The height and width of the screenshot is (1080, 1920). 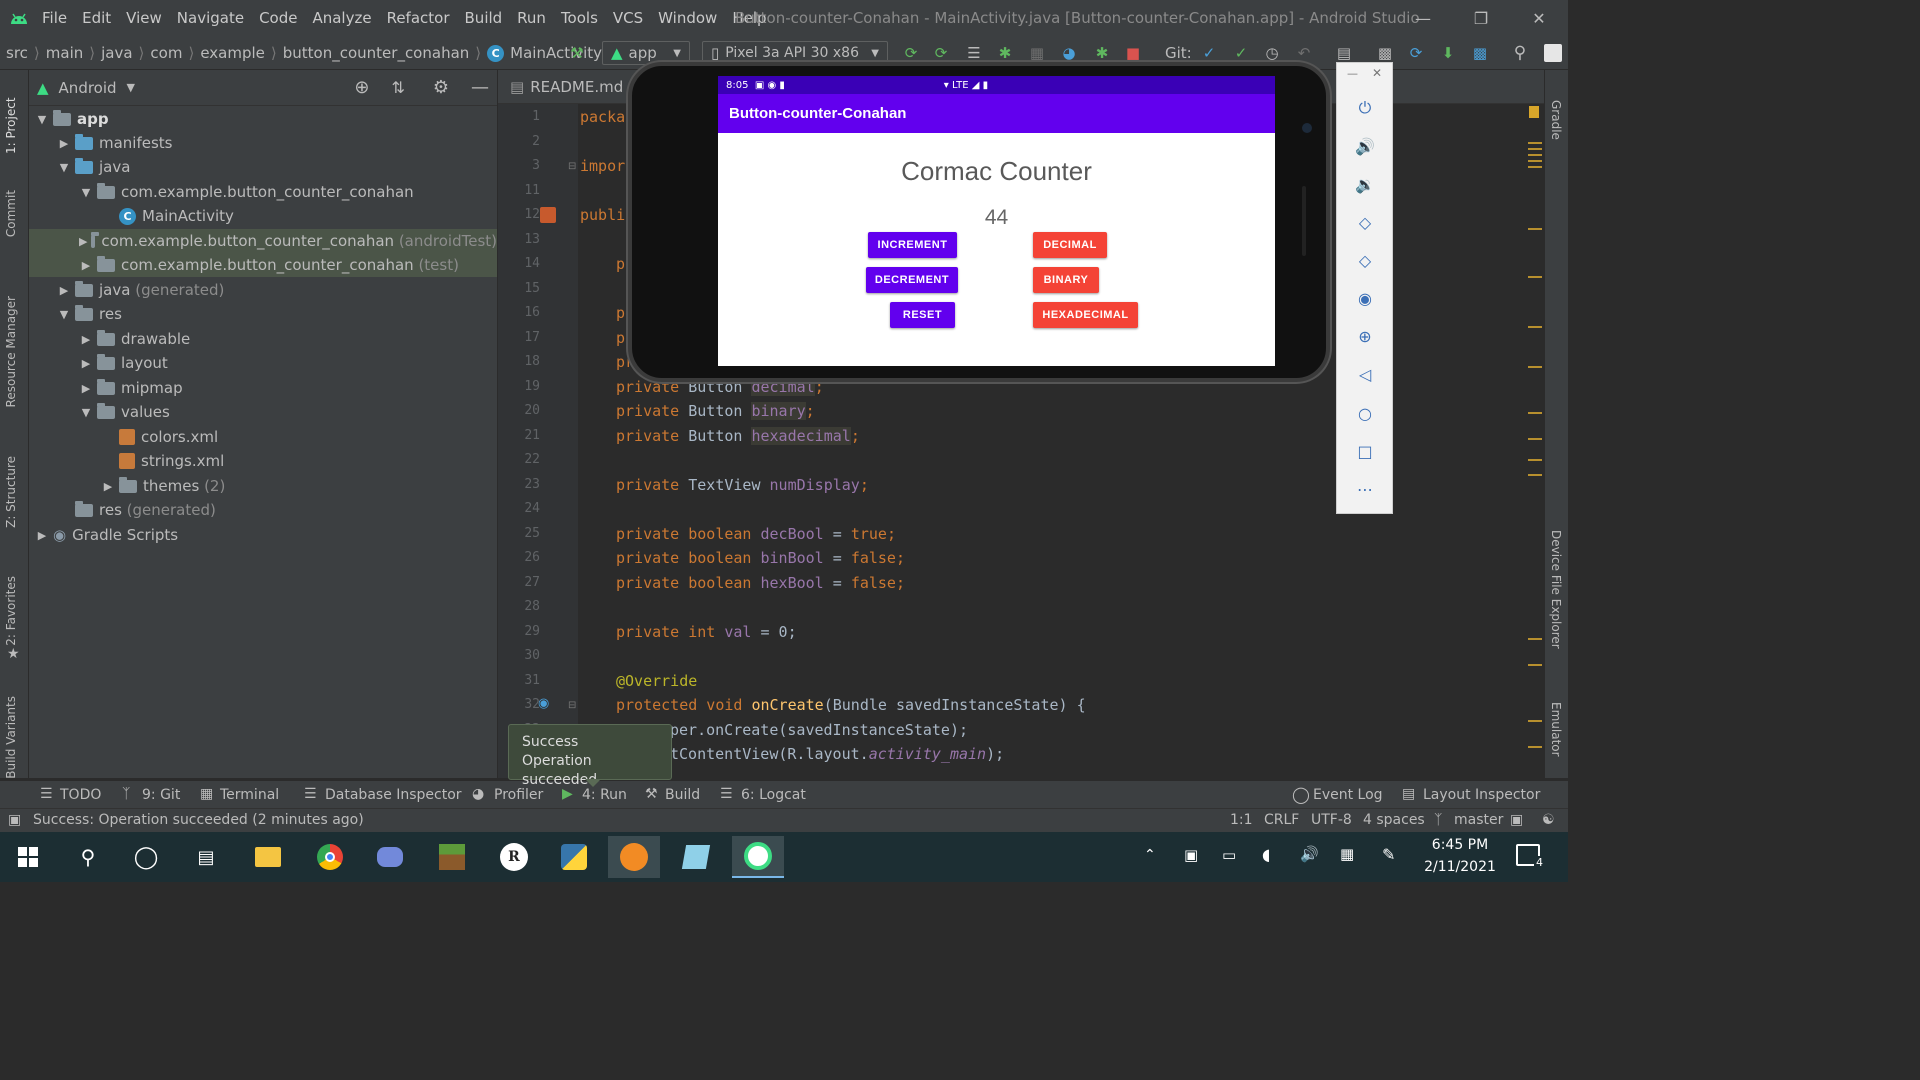 What do you see at coordinates (393, 795) in the screenshot?
I see `tab-database-inspector: Database Inspector` at bounding box center [393, 795].